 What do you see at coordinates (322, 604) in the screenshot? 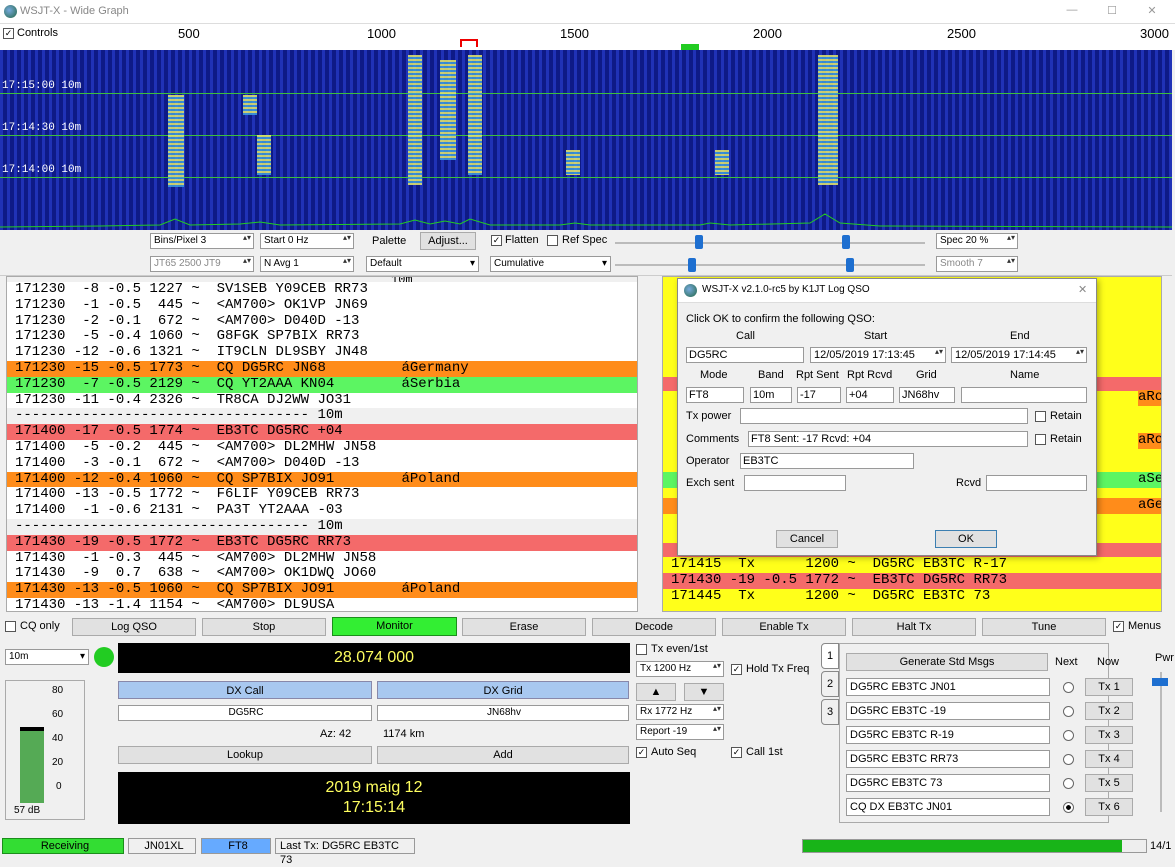
I see `decode-row: 171430 -13 -1.4 1154 ~ <AM700> DL9USA` at bounding box center [322, 604].